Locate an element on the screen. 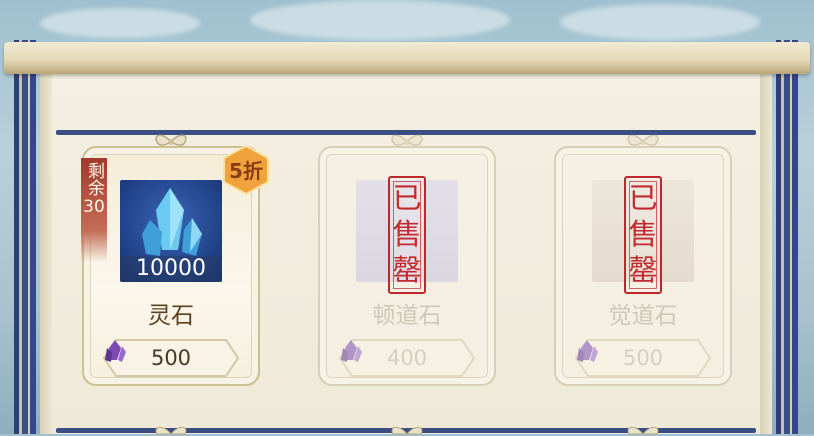 The width and height of the screenshot is (814, 436). item-name: 灵石 is located at coordinates (171, 316).